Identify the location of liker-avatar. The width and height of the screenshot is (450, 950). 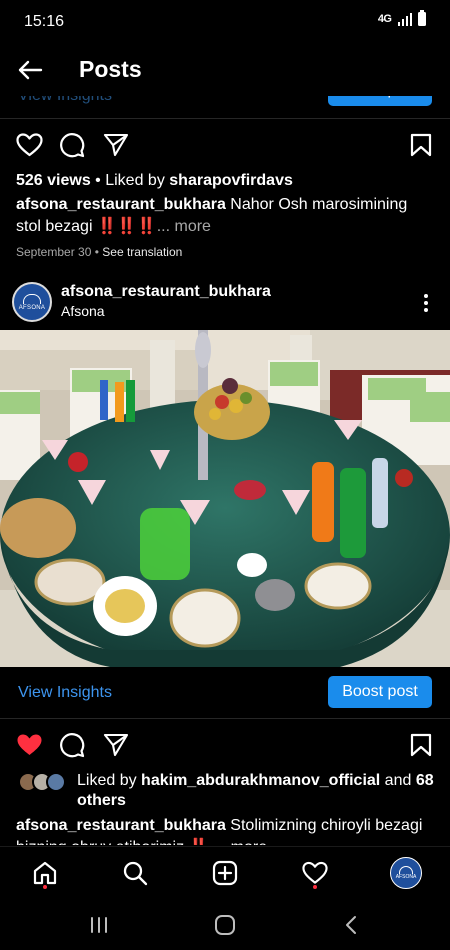
(56, 782).